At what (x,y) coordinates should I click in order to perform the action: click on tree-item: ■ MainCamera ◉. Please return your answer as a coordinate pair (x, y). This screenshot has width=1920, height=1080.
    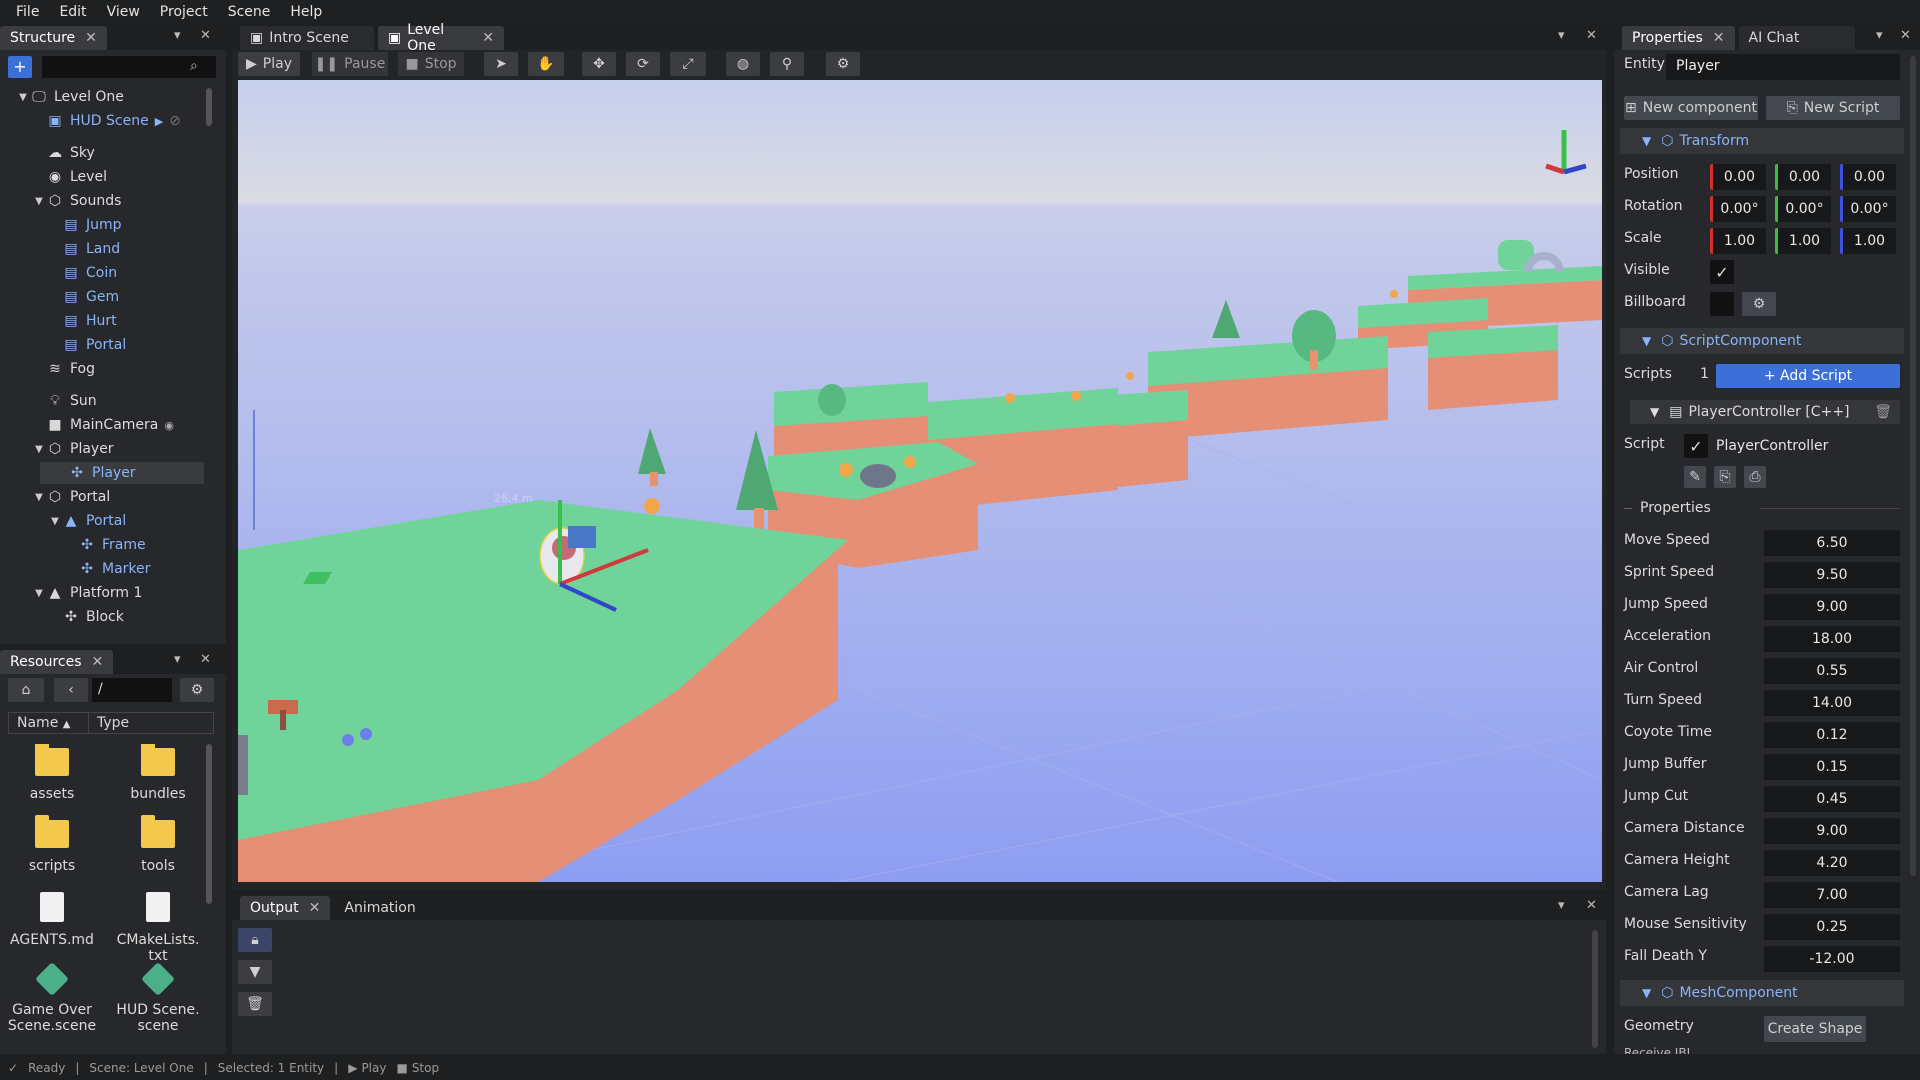
    Looking at the image, I should click on (87, 425).